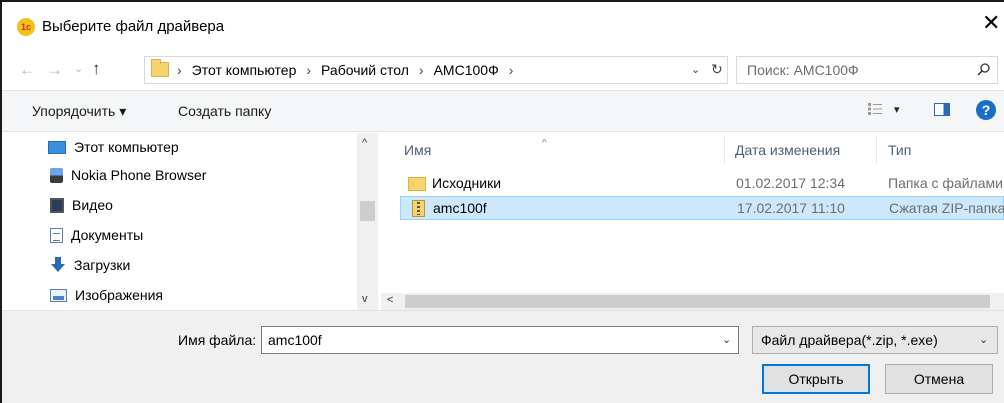 This screenshot has width=1004, height=403. I want to click on sort-ascending-icon: ^, so click(544, 143).